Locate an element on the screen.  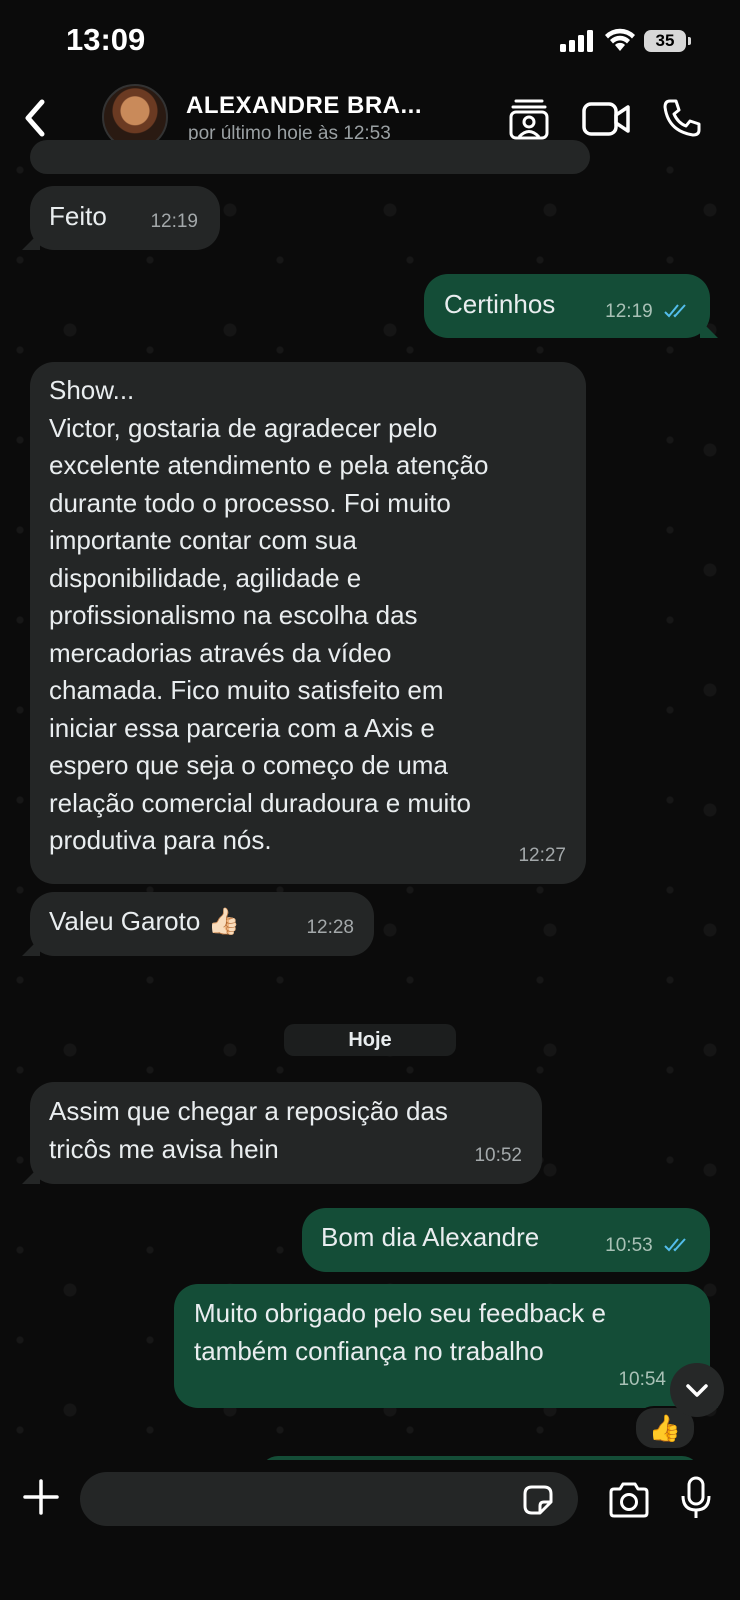
chevron-down-icon is located at coordinates (697, 1390).